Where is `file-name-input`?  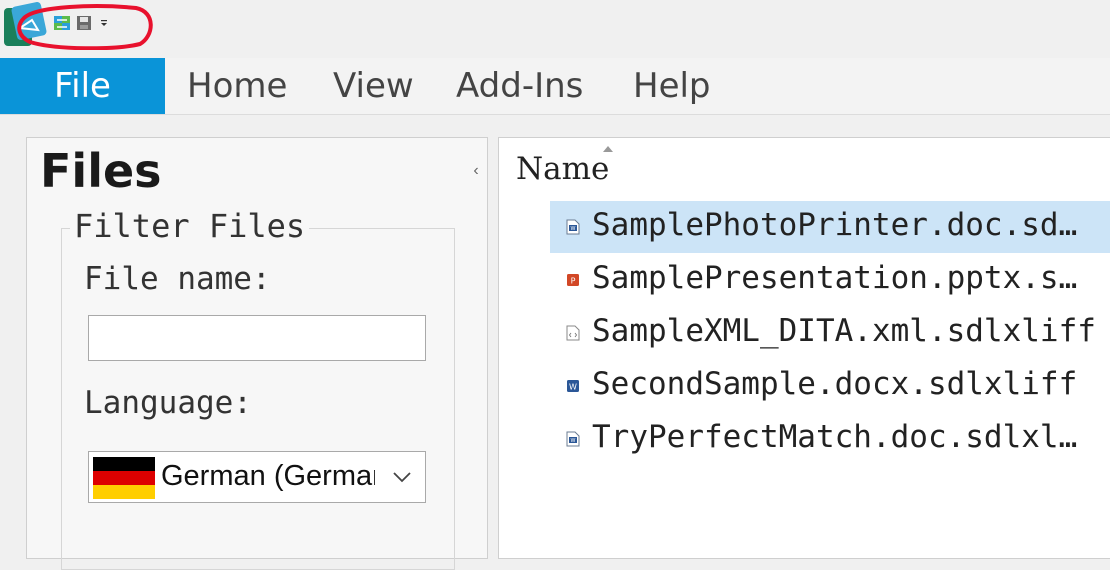 file-name-input is located at coordinates (257, 338).